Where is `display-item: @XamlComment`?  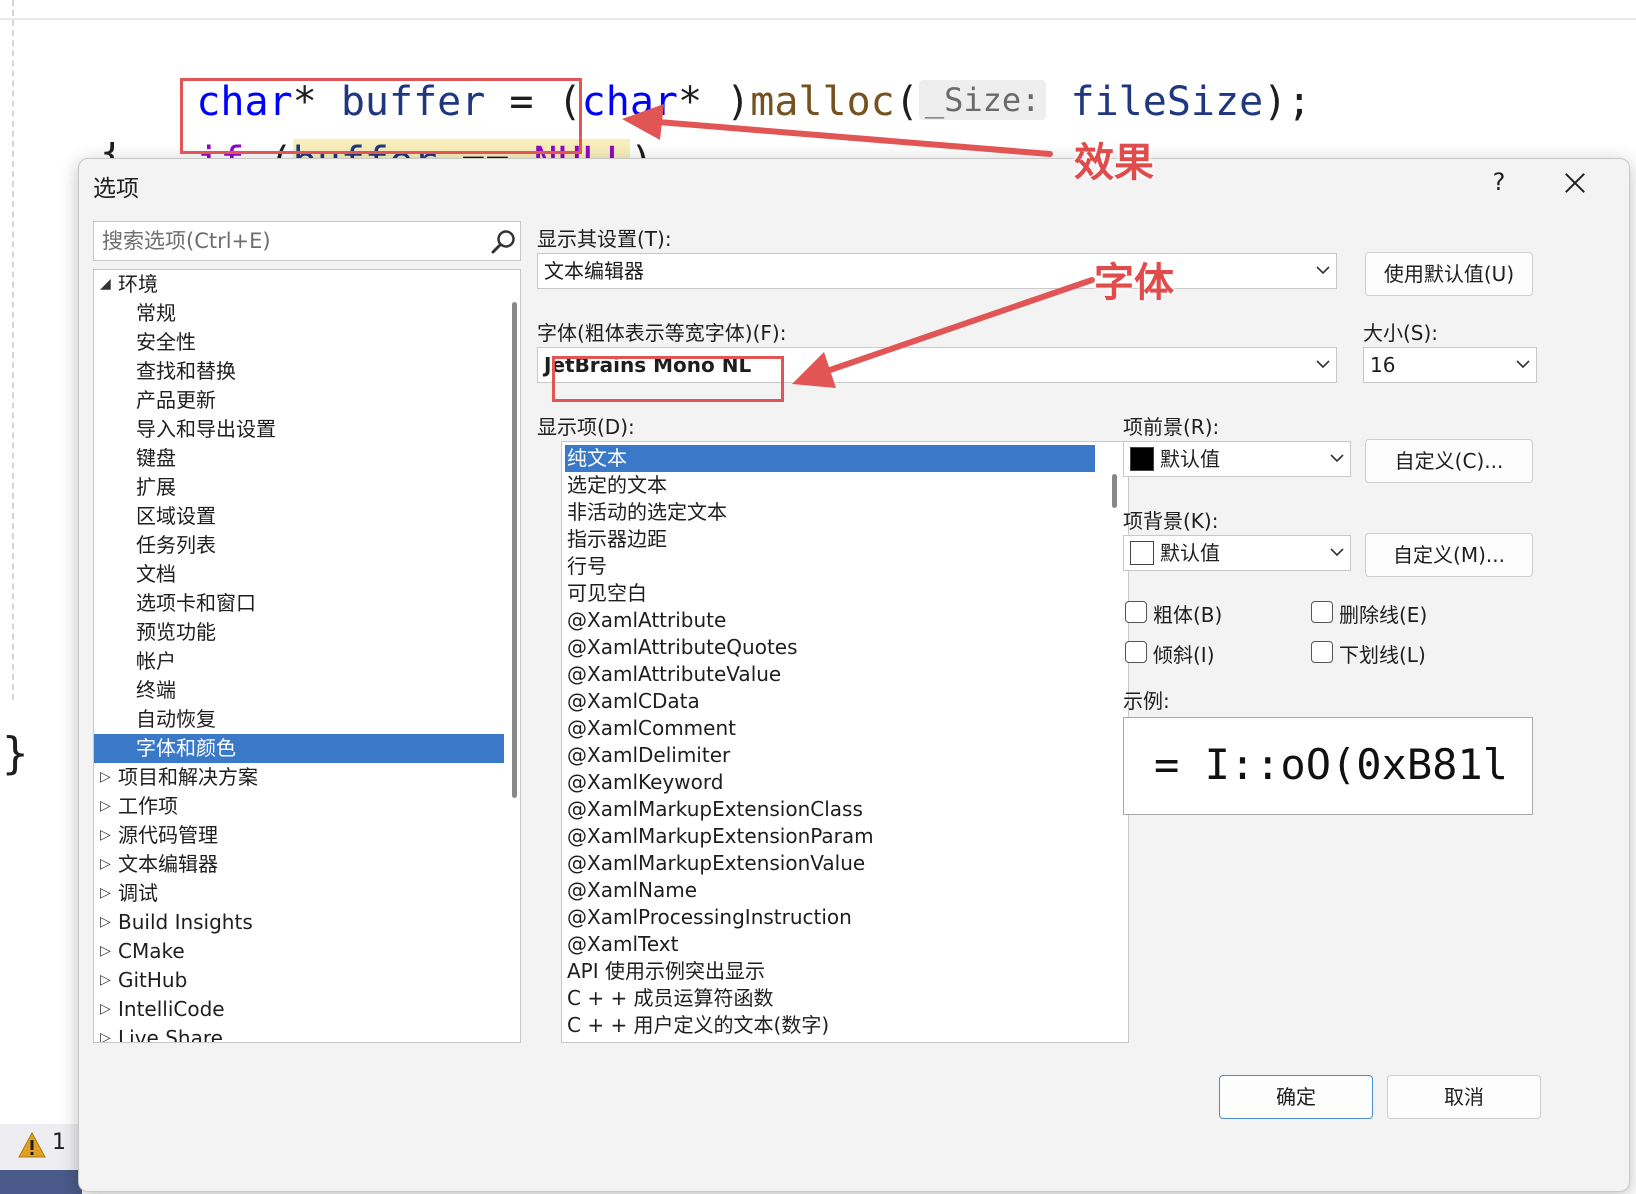 display-item: @XamlComment is located at coordinates (830, 728).